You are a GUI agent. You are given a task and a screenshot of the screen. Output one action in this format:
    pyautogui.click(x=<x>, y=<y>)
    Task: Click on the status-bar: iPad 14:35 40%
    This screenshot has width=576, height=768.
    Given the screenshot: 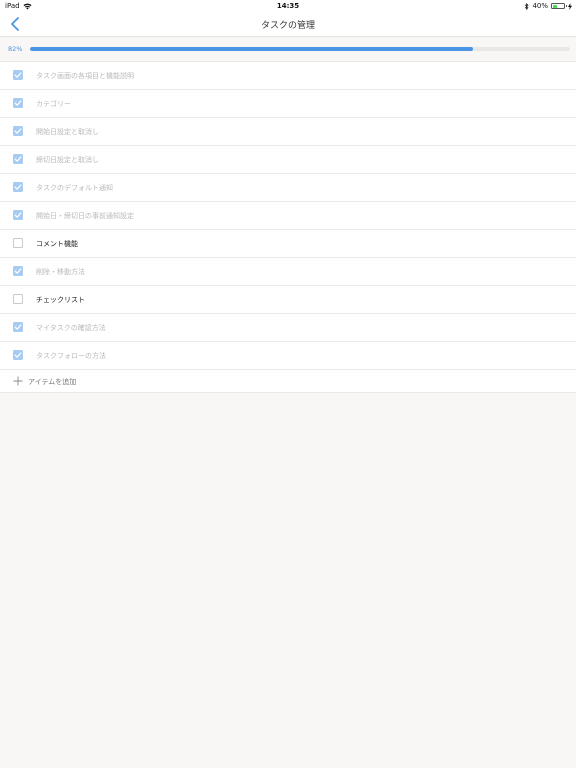 What is the action you would take?
    pyautogui.click(x=288, y=6)
    